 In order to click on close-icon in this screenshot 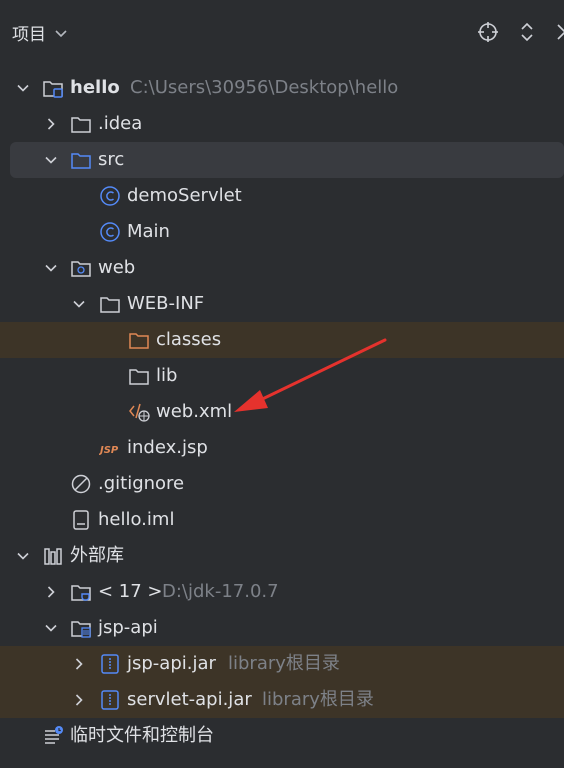, I will do `click(559, 32)`.